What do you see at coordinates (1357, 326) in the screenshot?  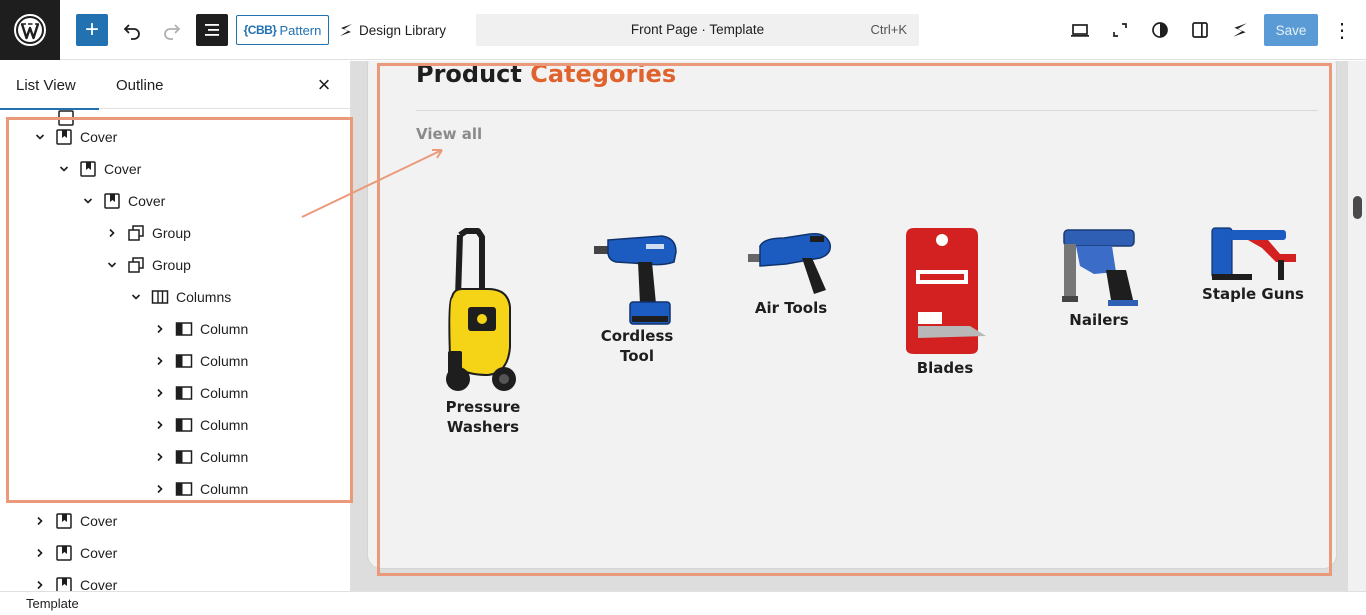 I see `canvas-scrollbar` at bounding box center [1357, 326].